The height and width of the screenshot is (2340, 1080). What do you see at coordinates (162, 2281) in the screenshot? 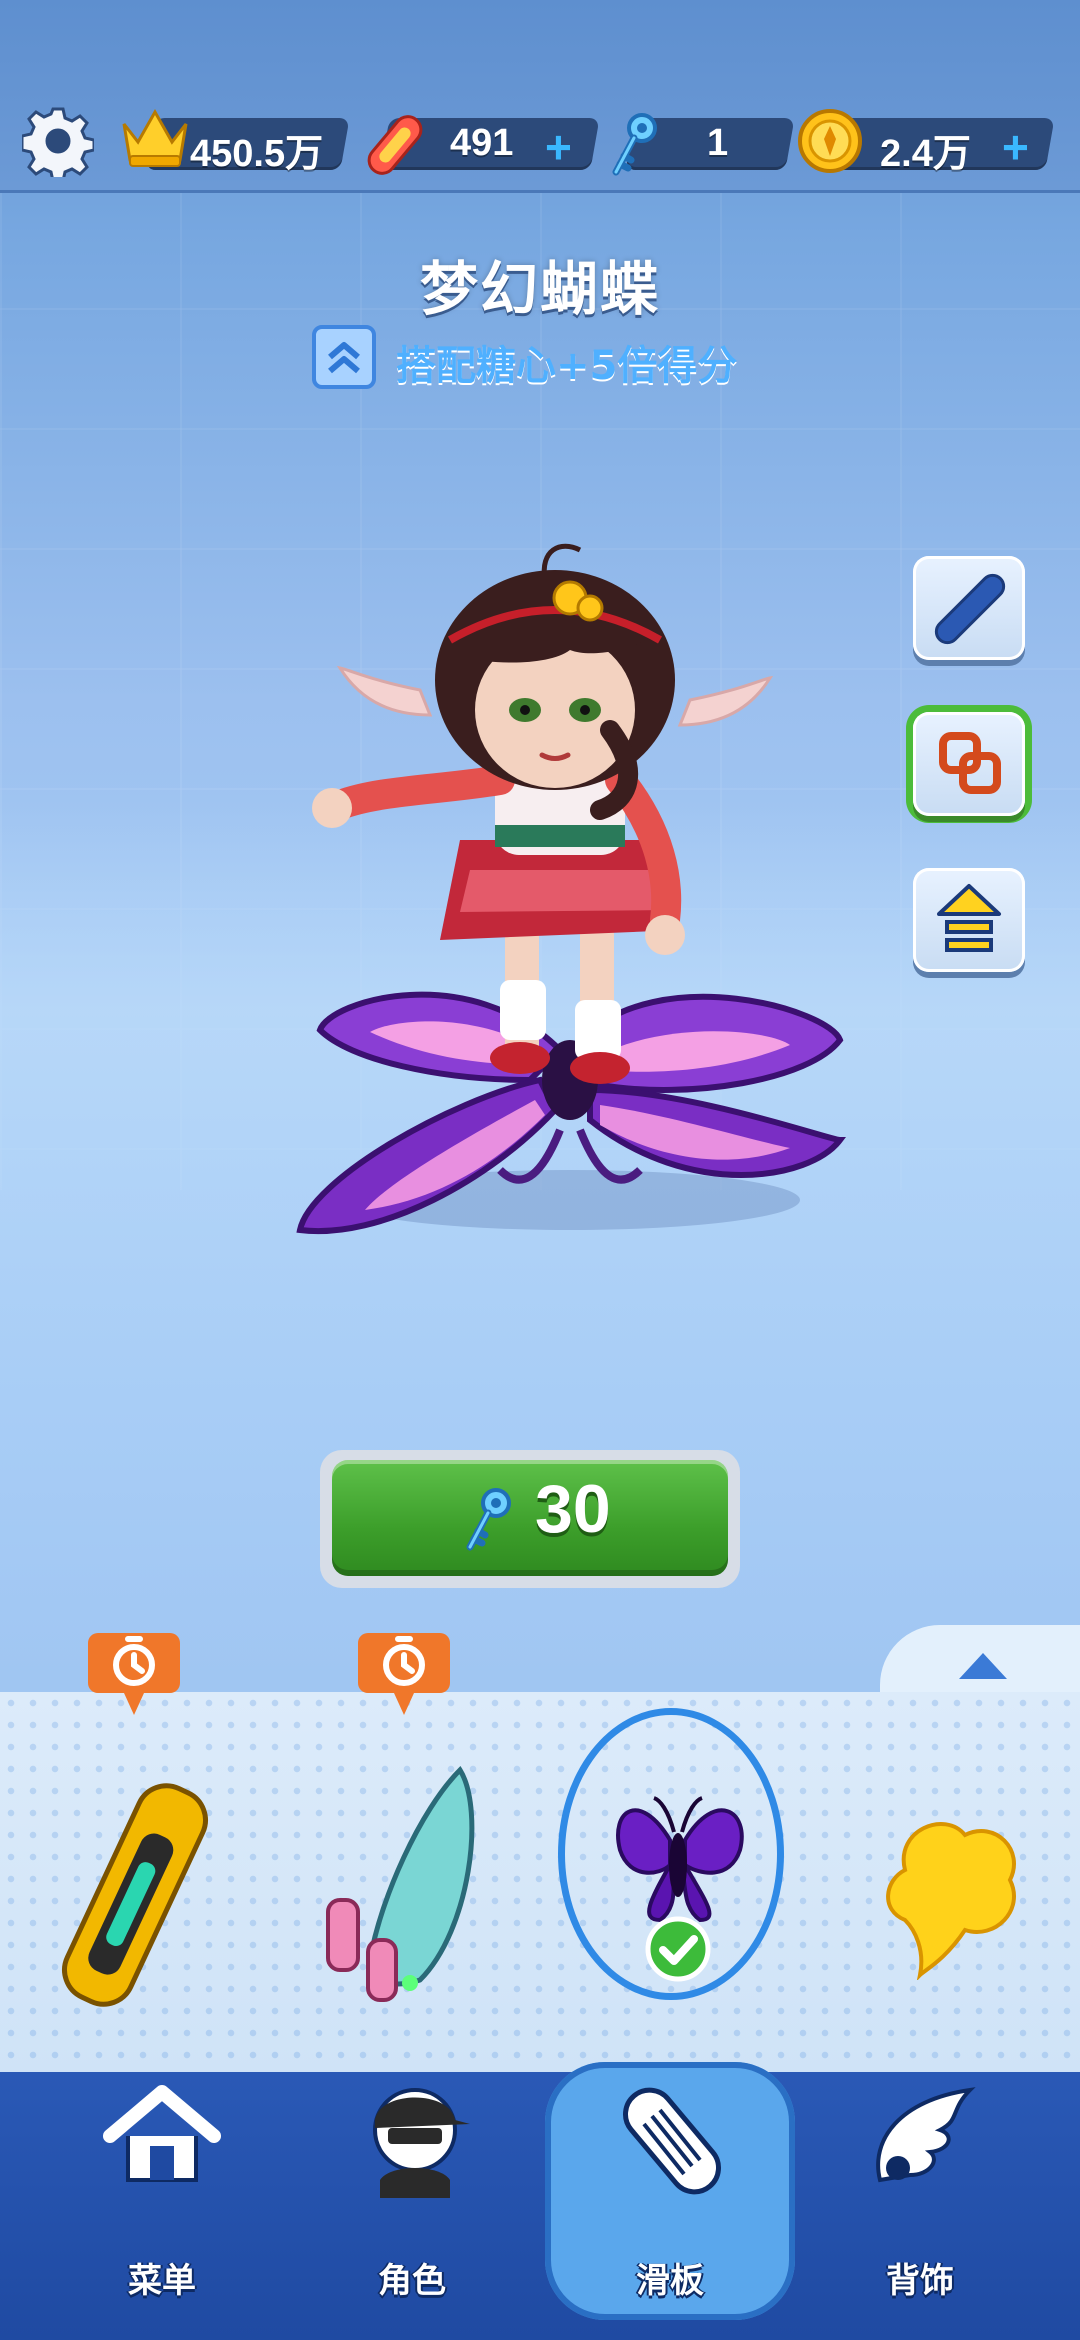
I see `nav-label-menu: 菜单` at bounding box center [162, 2281].